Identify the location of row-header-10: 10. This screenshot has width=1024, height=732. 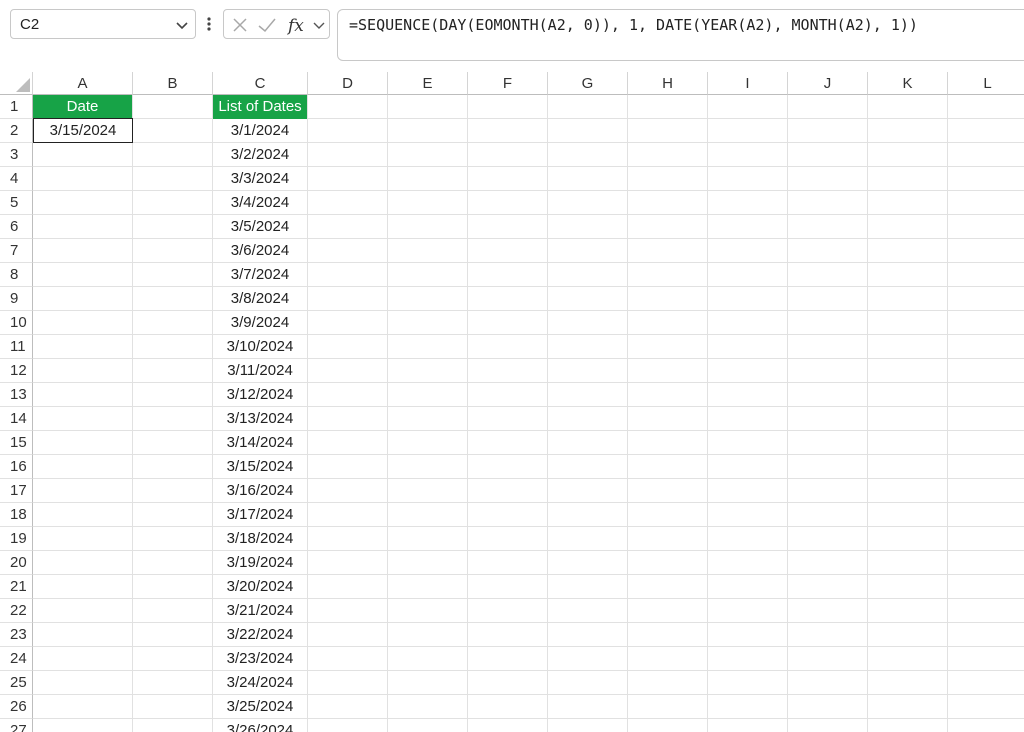
(16, 323).